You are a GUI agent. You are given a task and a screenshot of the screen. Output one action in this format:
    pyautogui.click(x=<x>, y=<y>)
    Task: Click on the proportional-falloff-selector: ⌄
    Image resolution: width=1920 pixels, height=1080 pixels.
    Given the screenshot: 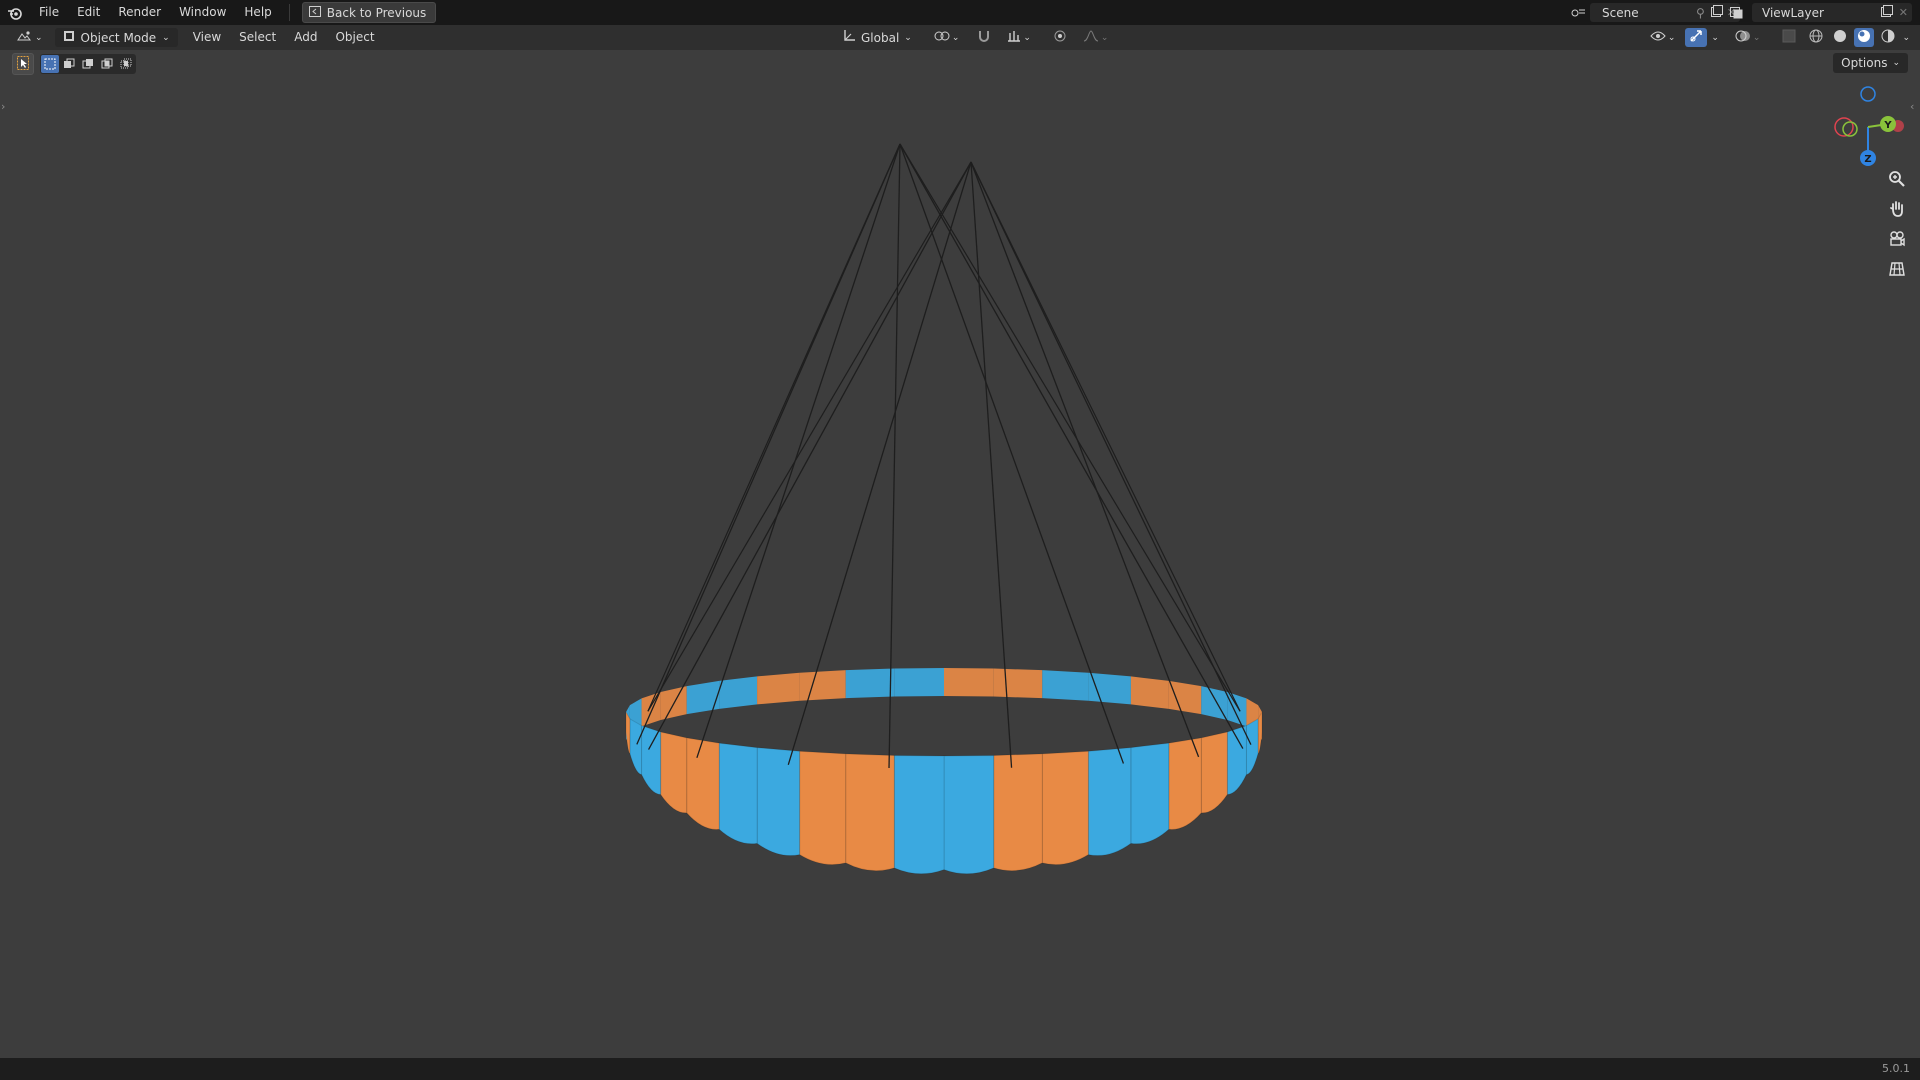 What is the action you would take?
    pyautogui.click(x=1096, y=37)
    